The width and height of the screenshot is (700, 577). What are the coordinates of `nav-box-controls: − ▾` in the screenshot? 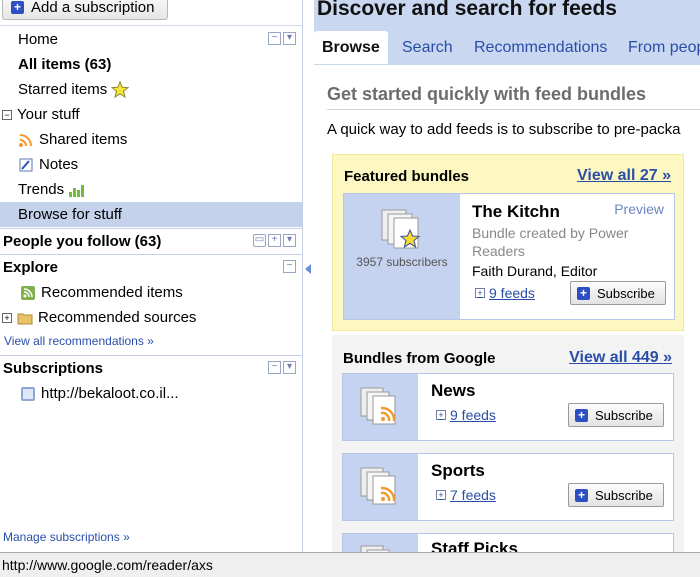 It's located at (282, 38).